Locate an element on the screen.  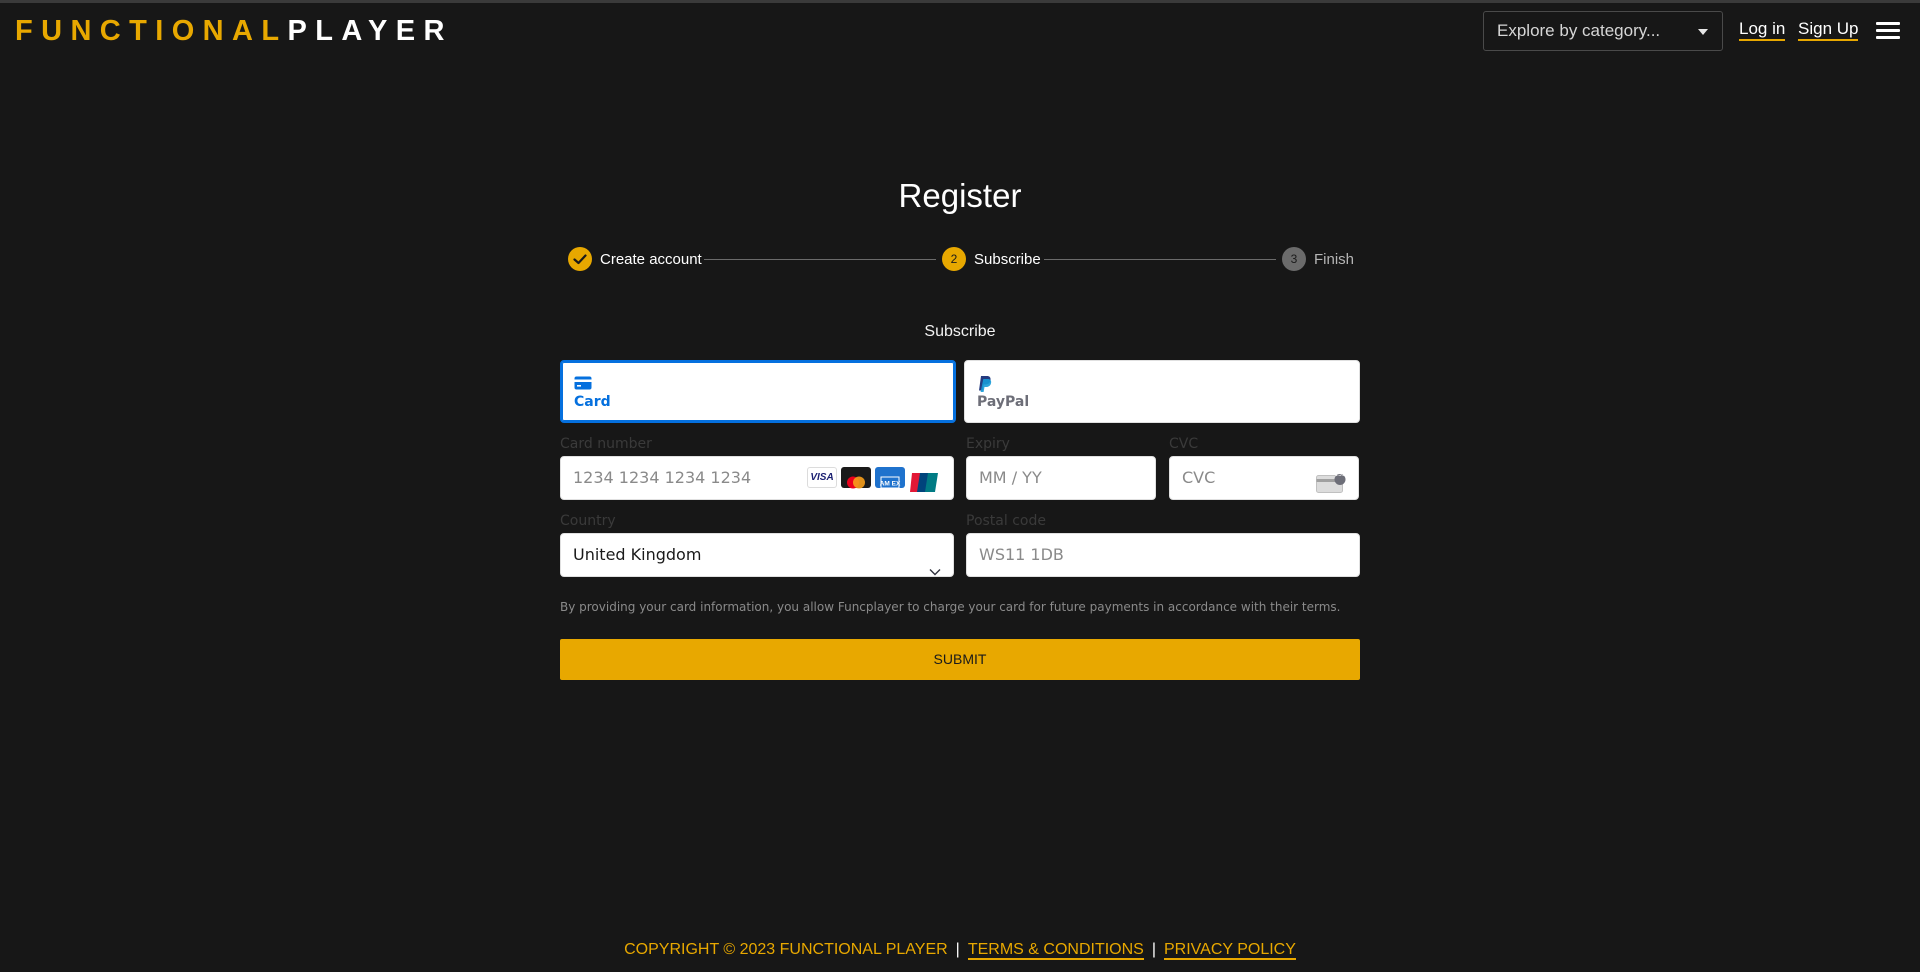
expiry-label: Expiry is located at coordinates (988, 444).